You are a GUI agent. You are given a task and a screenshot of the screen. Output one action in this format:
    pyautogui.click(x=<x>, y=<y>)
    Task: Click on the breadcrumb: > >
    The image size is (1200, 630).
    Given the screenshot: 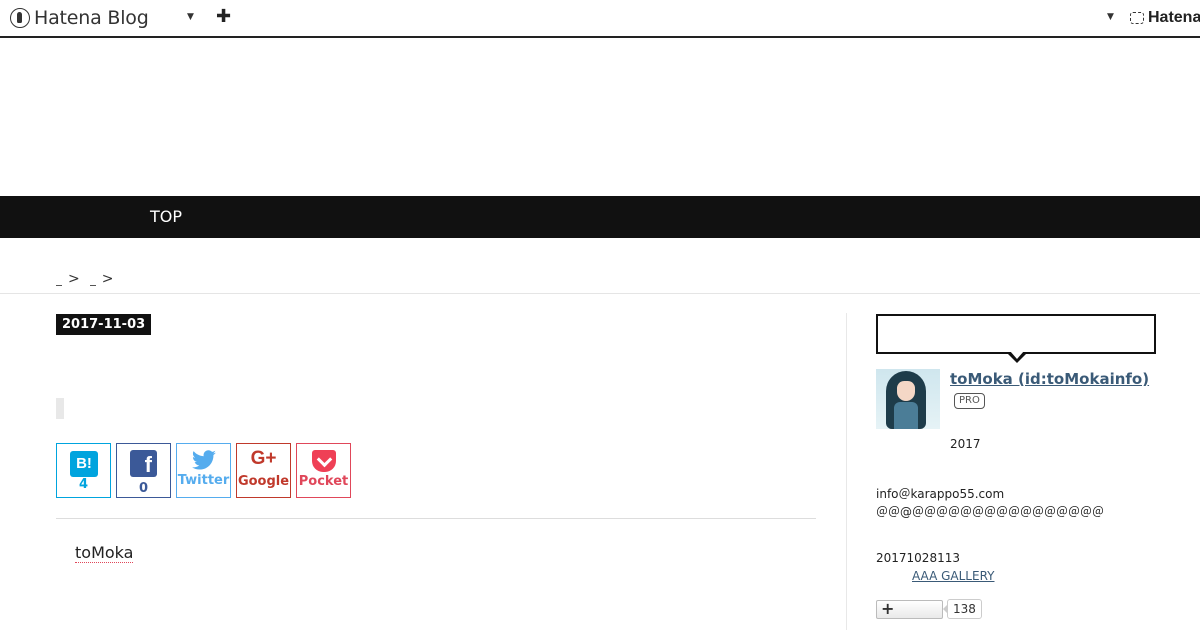 What is the action you would take?
    pyautogui.click(x=84, y=279)
    